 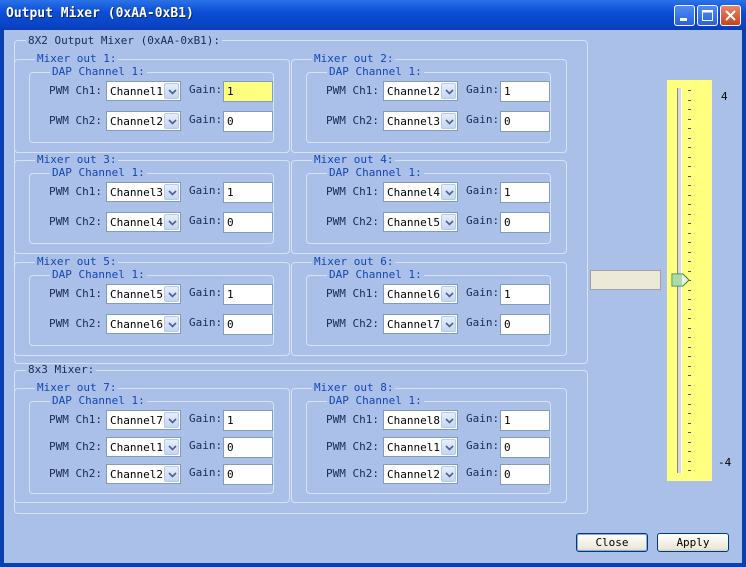 I want to click on mixer-1-channel-select-2: Channel2, so click(x=143, y=121).